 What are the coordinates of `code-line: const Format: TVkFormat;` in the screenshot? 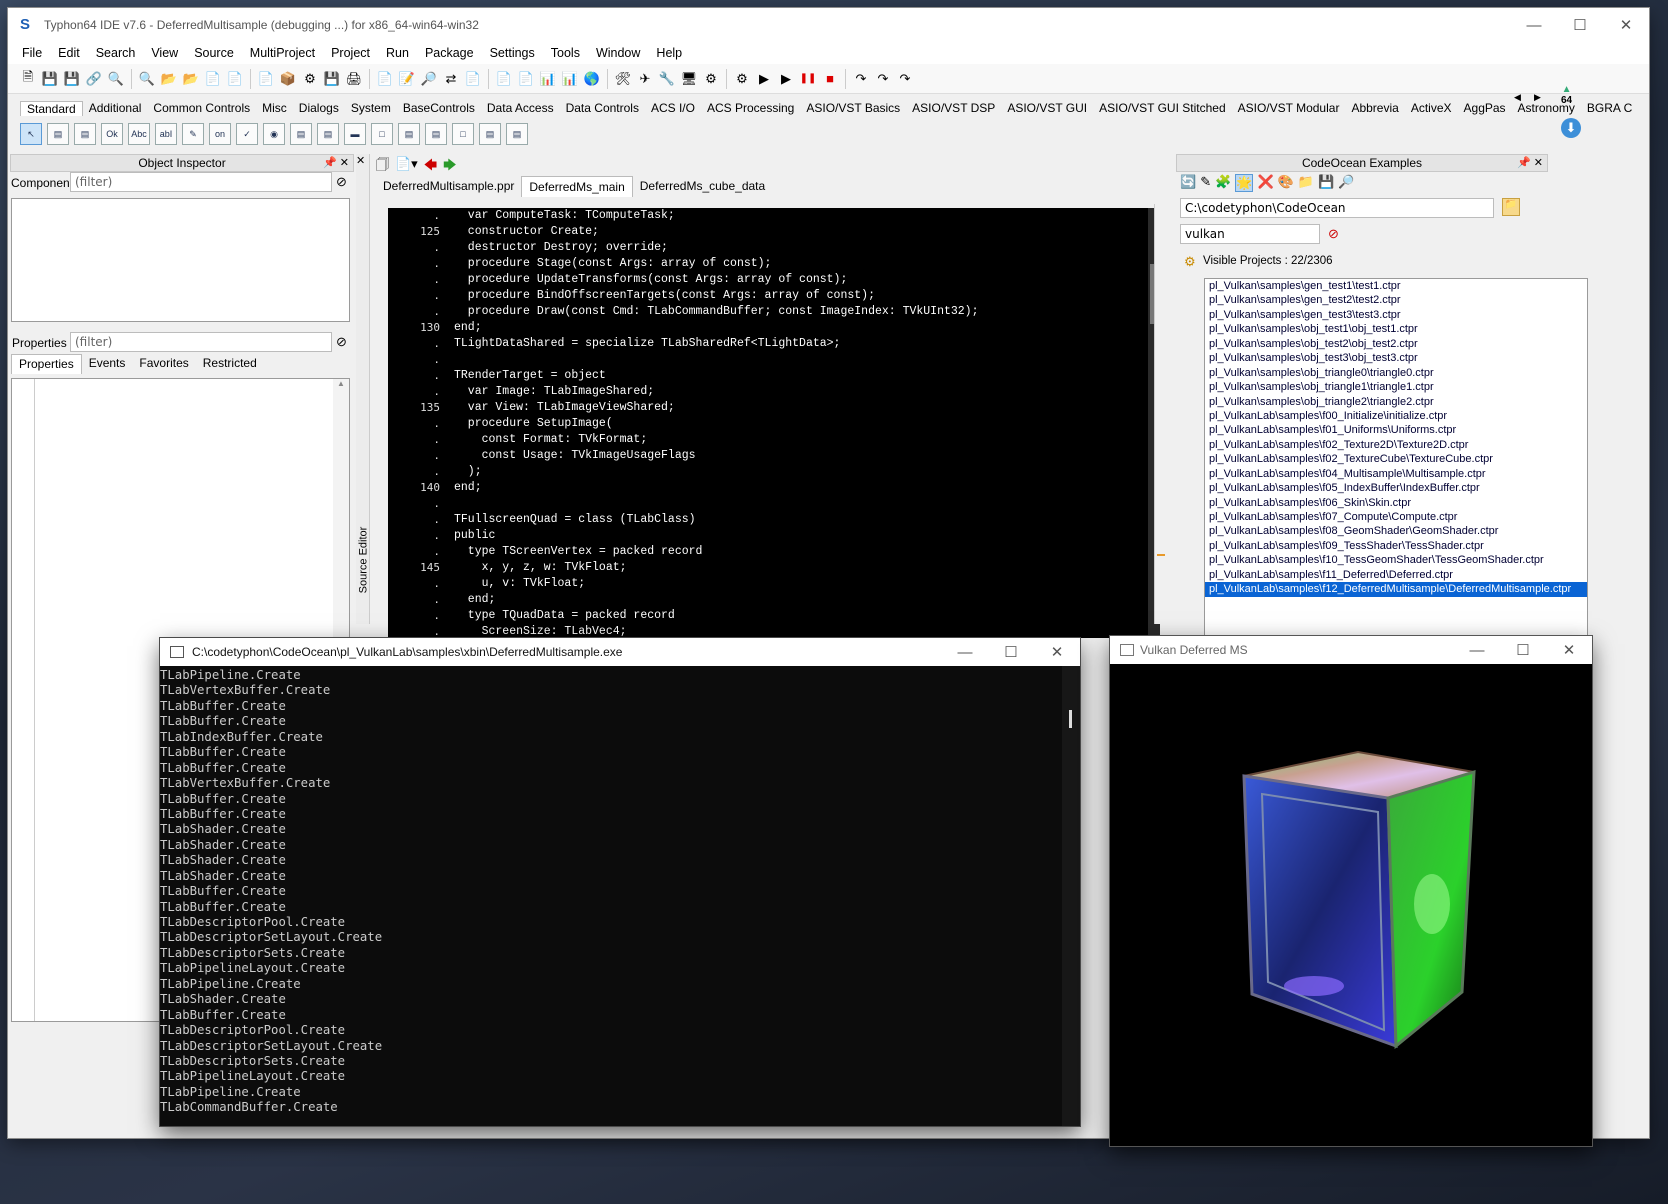 It's located at (716, 440).